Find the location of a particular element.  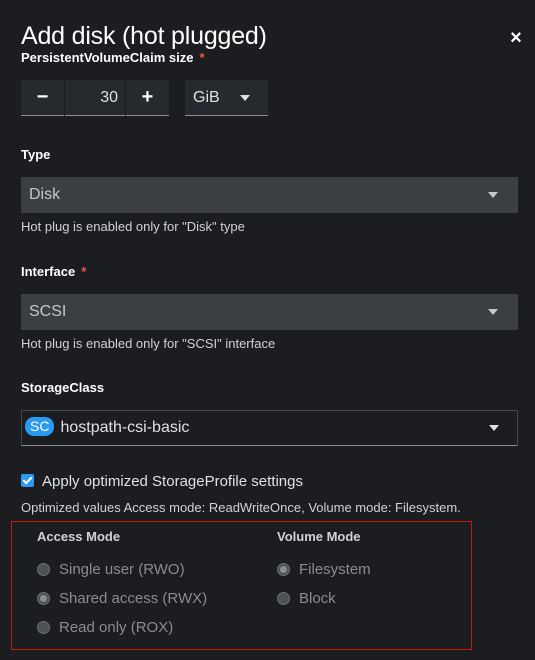

size-stepper: − 30 + is located at coordinates (95, 98).